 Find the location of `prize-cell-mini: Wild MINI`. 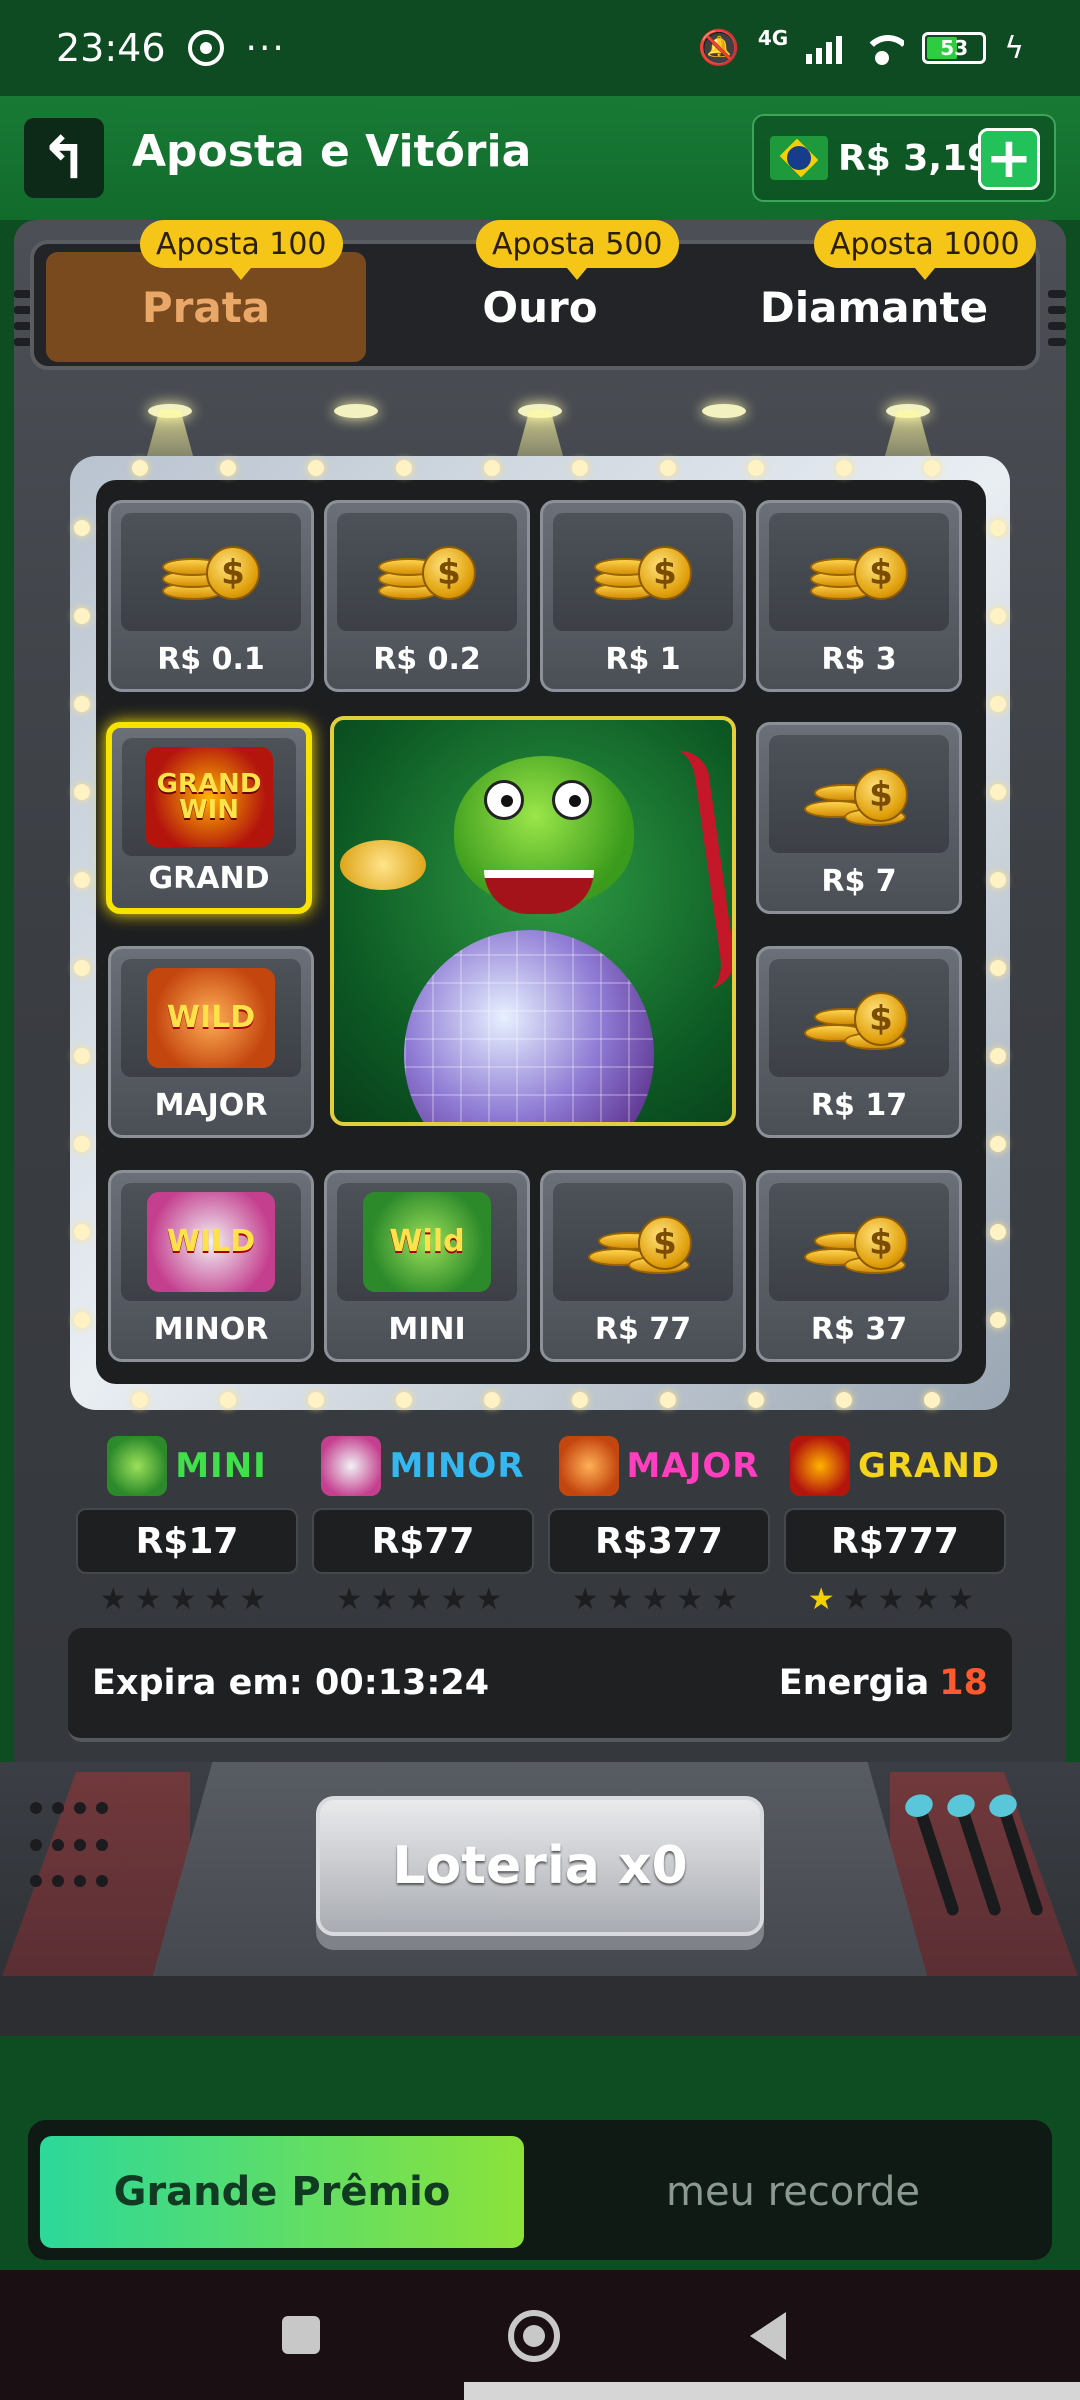

prize-cell-mini: Wild MINI is located at coordinates (427, 1266).